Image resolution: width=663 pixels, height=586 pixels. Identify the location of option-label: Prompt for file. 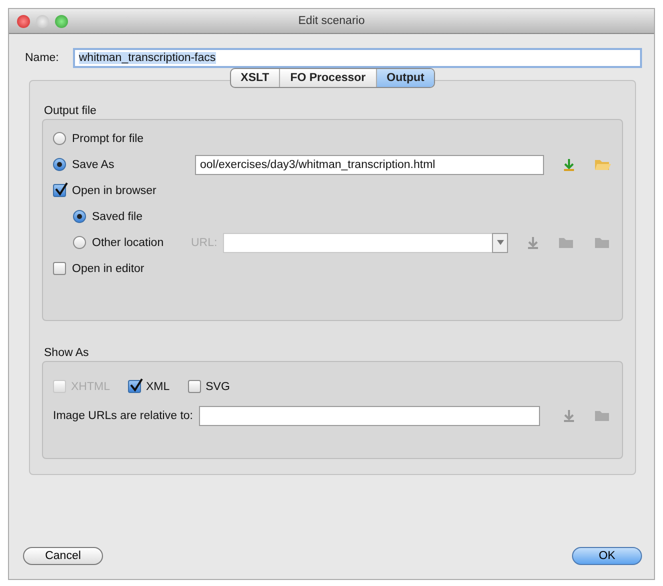
(108, 138).